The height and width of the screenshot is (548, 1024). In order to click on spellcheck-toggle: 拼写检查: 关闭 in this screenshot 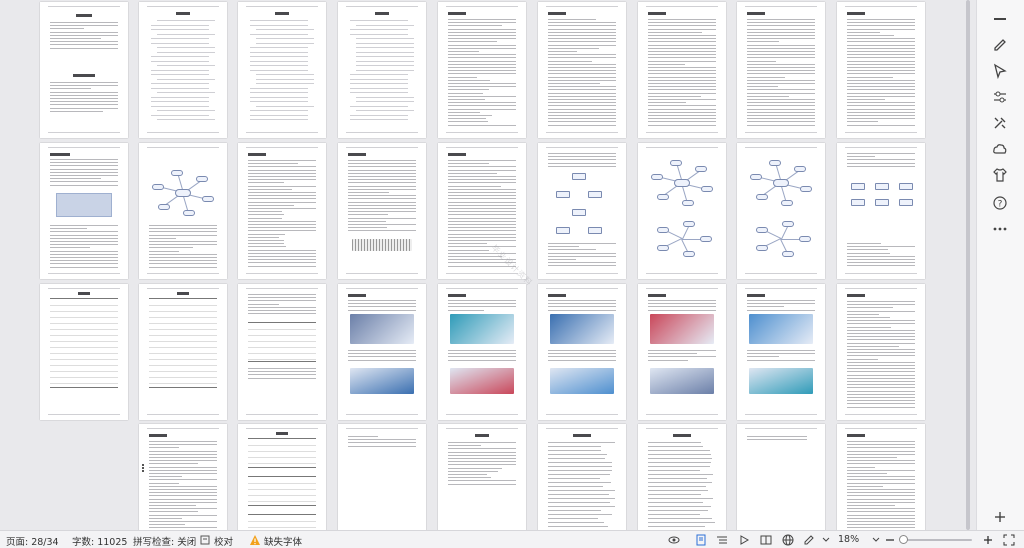, I will do `click(164, 541)`.